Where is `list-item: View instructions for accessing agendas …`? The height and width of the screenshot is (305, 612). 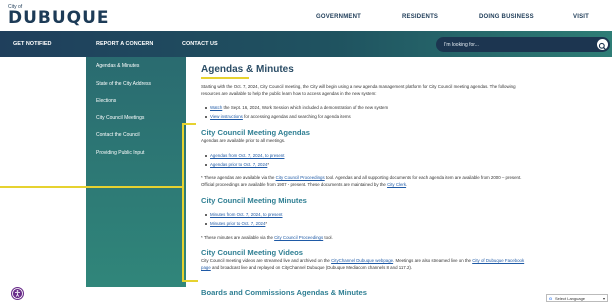 list-item: View instructions for accessing agendas … is located at coordinates (278, 116).